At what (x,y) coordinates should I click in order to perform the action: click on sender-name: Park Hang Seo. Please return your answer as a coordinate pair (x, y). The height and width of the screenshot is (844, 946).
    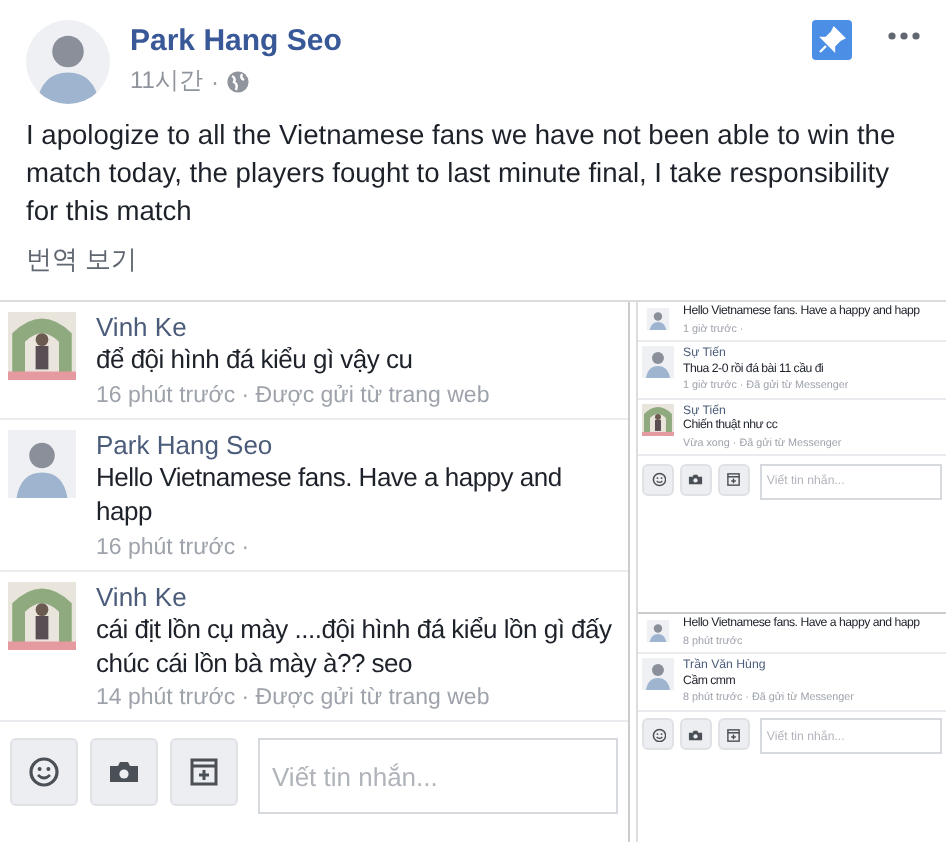
    Looking at the image, I should click on (358, 444).